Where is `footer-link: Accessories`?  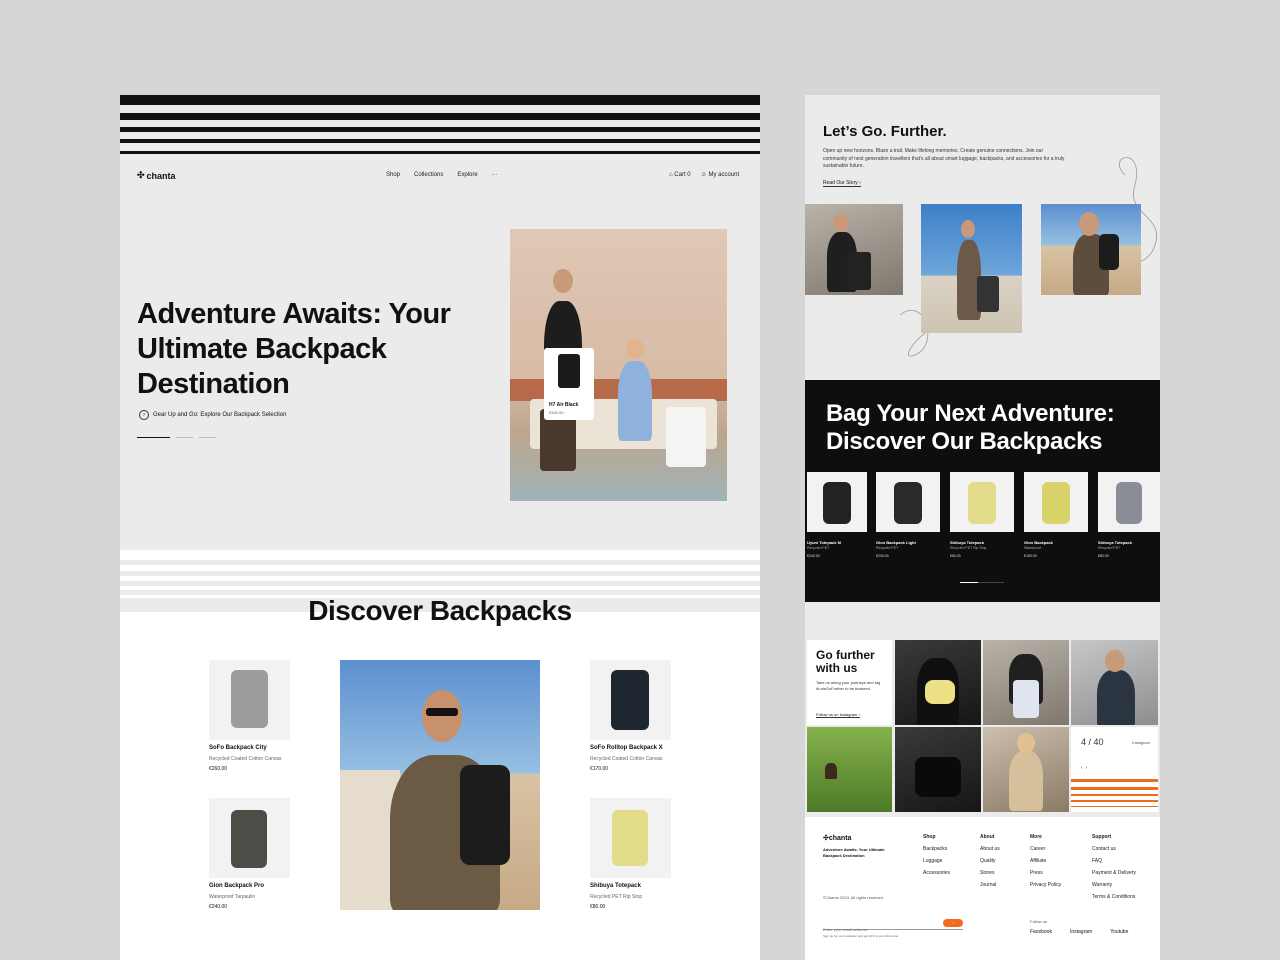 footer-link: Accessories is located at coordinates (936, 873).